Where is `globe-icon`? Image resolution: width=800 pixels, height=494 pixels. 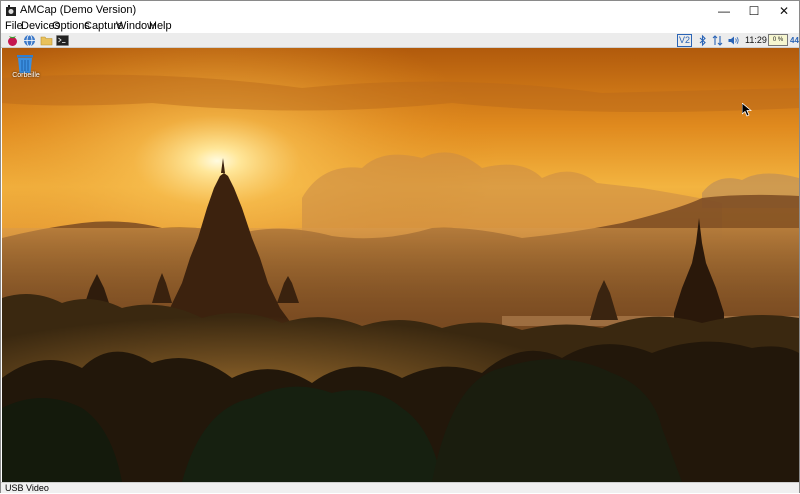
globe-icon is located at coordinates (29, 40).